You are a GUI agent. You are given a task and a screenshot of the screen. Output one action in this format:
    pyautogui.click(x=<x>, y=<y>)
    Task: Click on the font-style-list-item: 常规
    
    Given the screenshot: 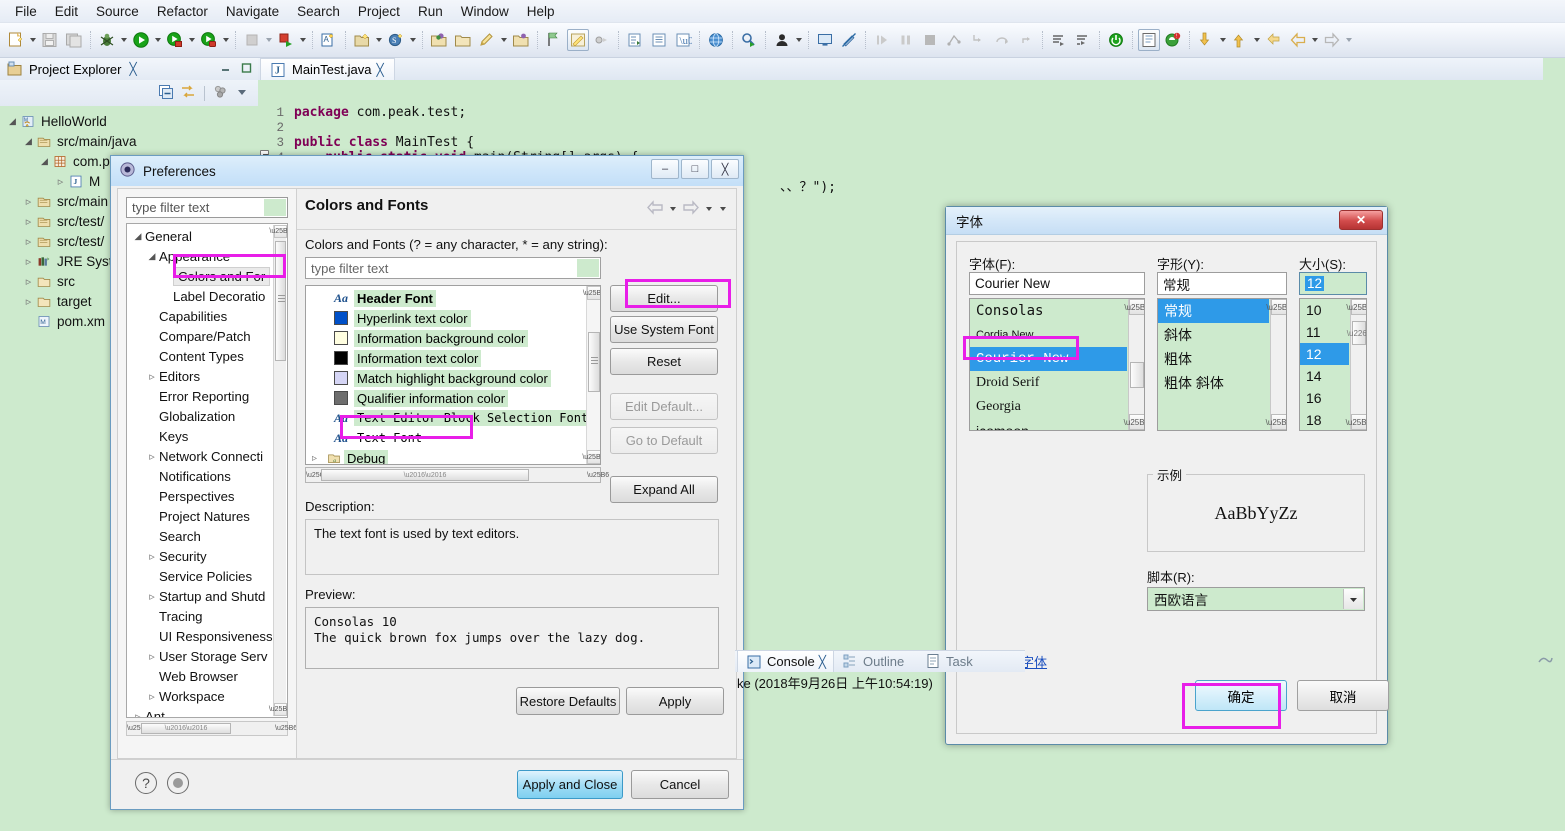 What is the action you would take?
    pyautogui.click(x=1213, y=311)
    